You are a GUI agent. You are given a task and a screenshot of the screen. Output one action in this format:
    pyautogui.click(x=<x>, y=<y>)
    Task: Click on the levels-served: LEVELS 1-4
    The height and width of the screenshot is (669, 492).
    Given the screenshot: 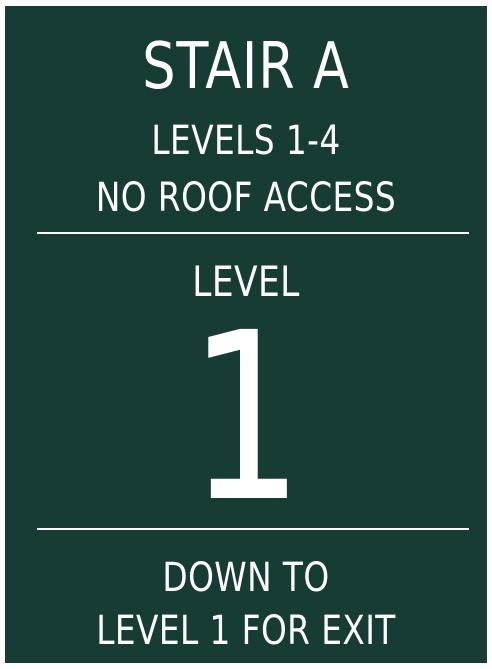 What is the action you would take?
    pyautogui.click(x=246, y=141)
    